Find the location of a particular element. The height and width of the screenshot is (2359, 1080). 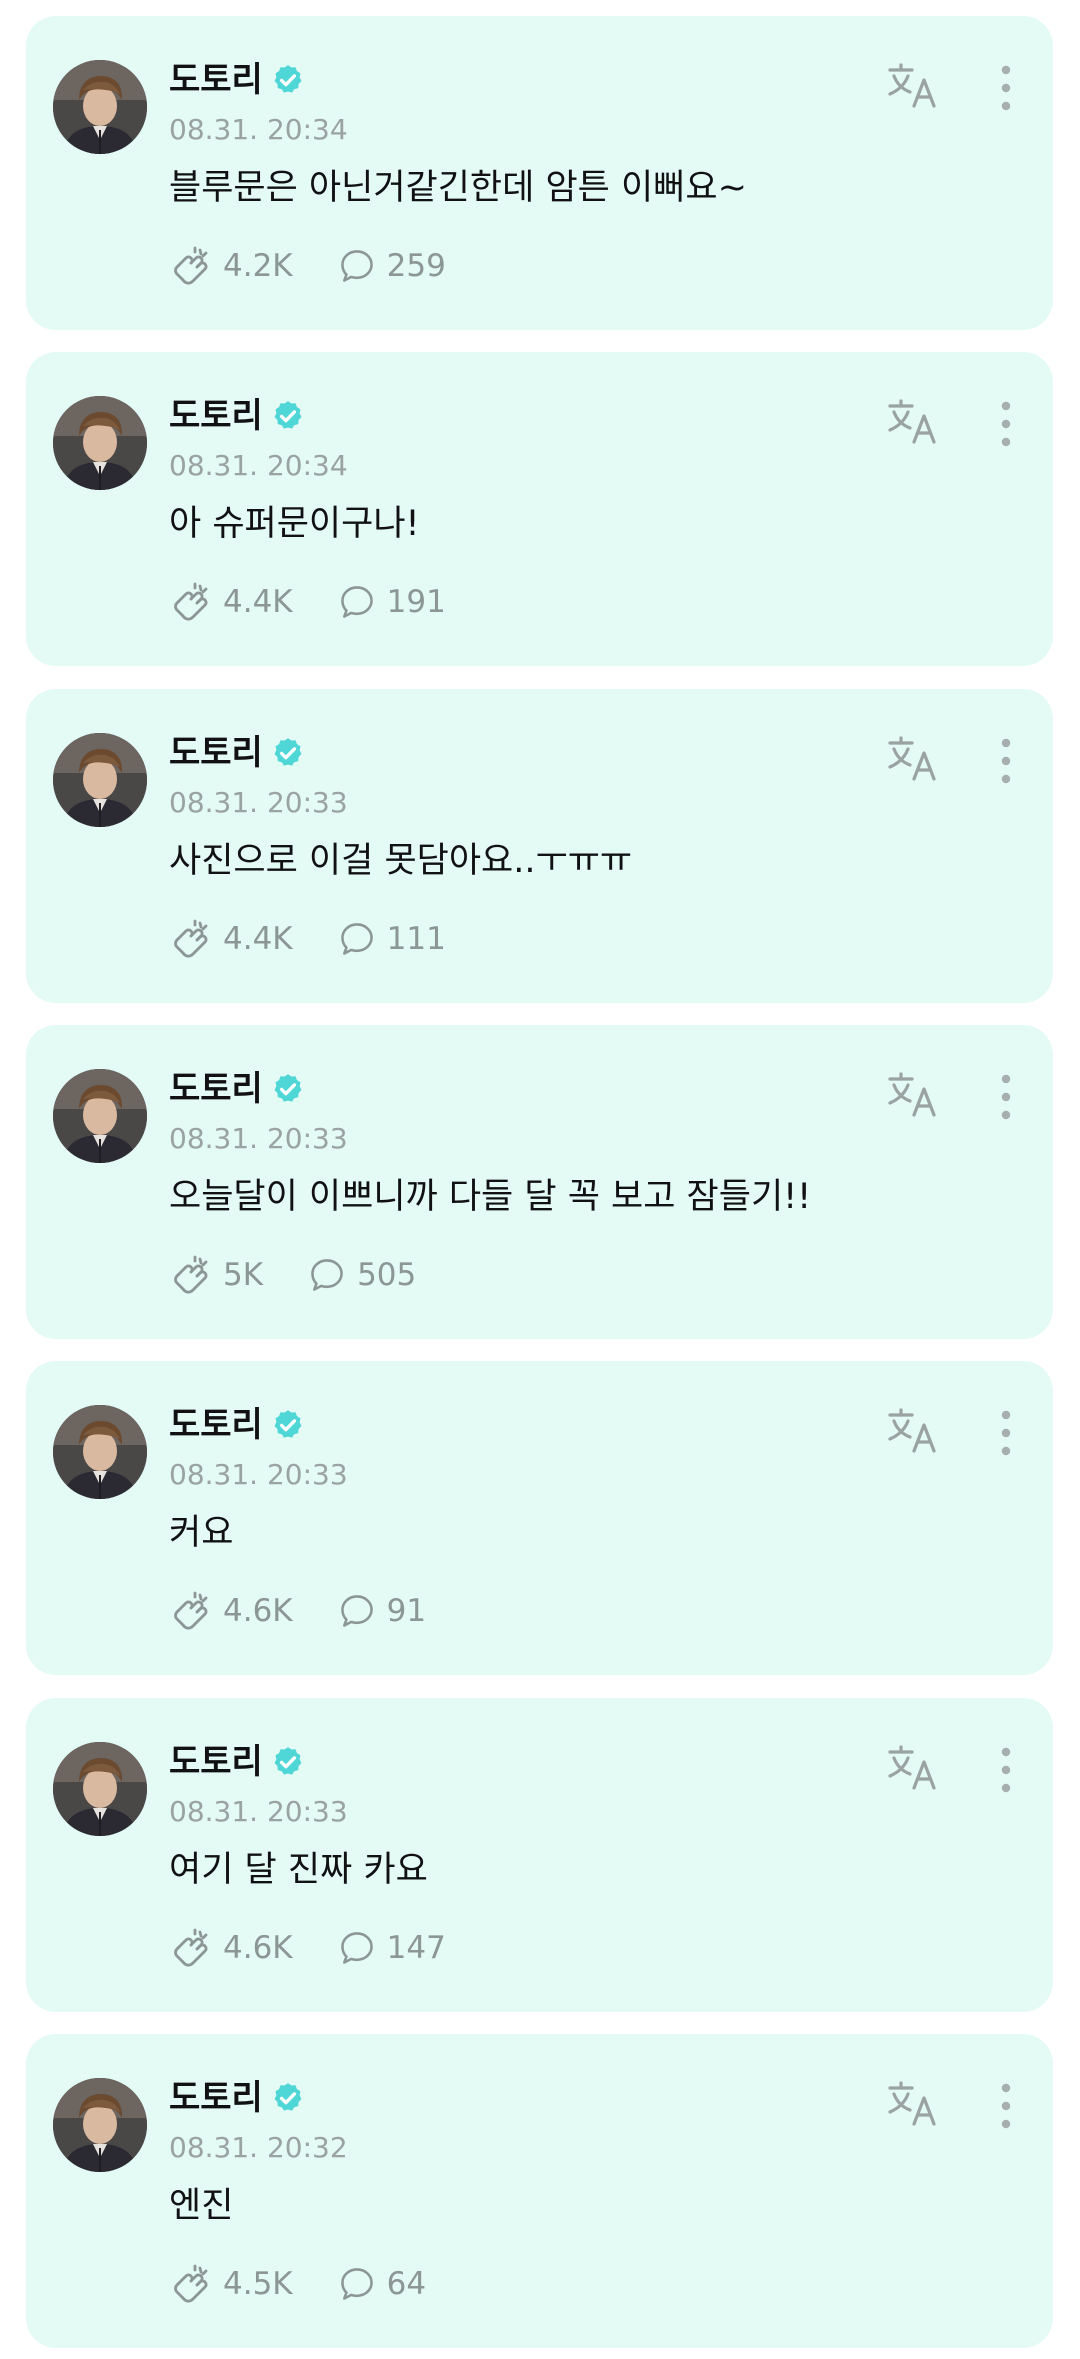

comment-count: 91 is located at coordinates (406, 1611).